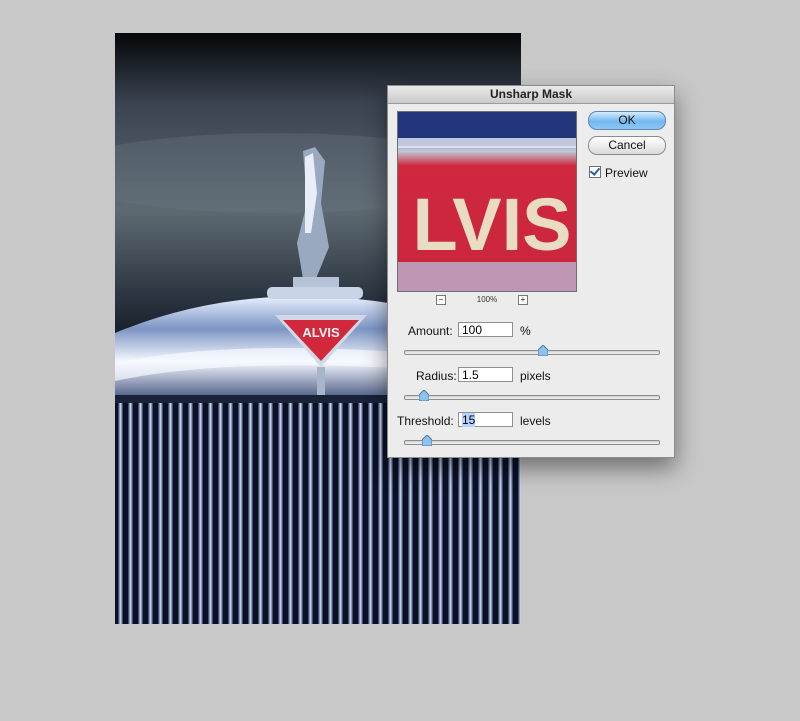  What do you see at coordinates (532, 395) in the screenshot?
I see `radius-slider` at bounding box center [532, 395].